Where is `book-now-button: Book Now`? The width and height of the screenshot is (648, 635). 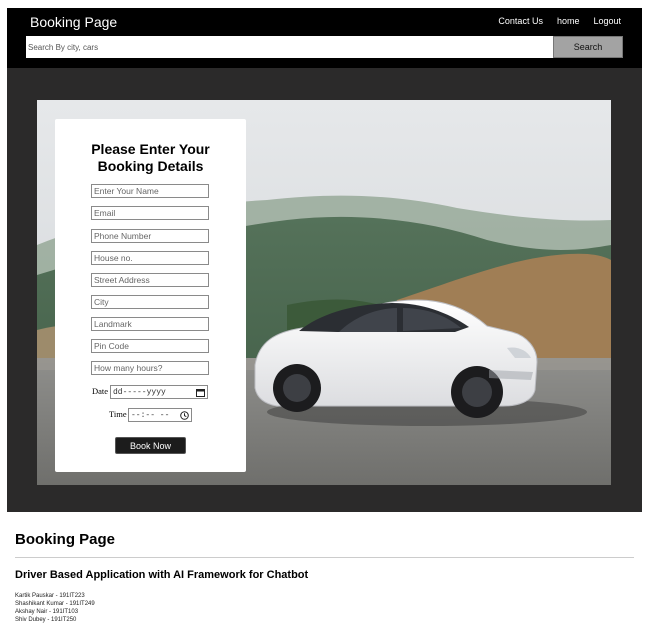
book-now-button: Book Now is located at coordinates (150, 445).